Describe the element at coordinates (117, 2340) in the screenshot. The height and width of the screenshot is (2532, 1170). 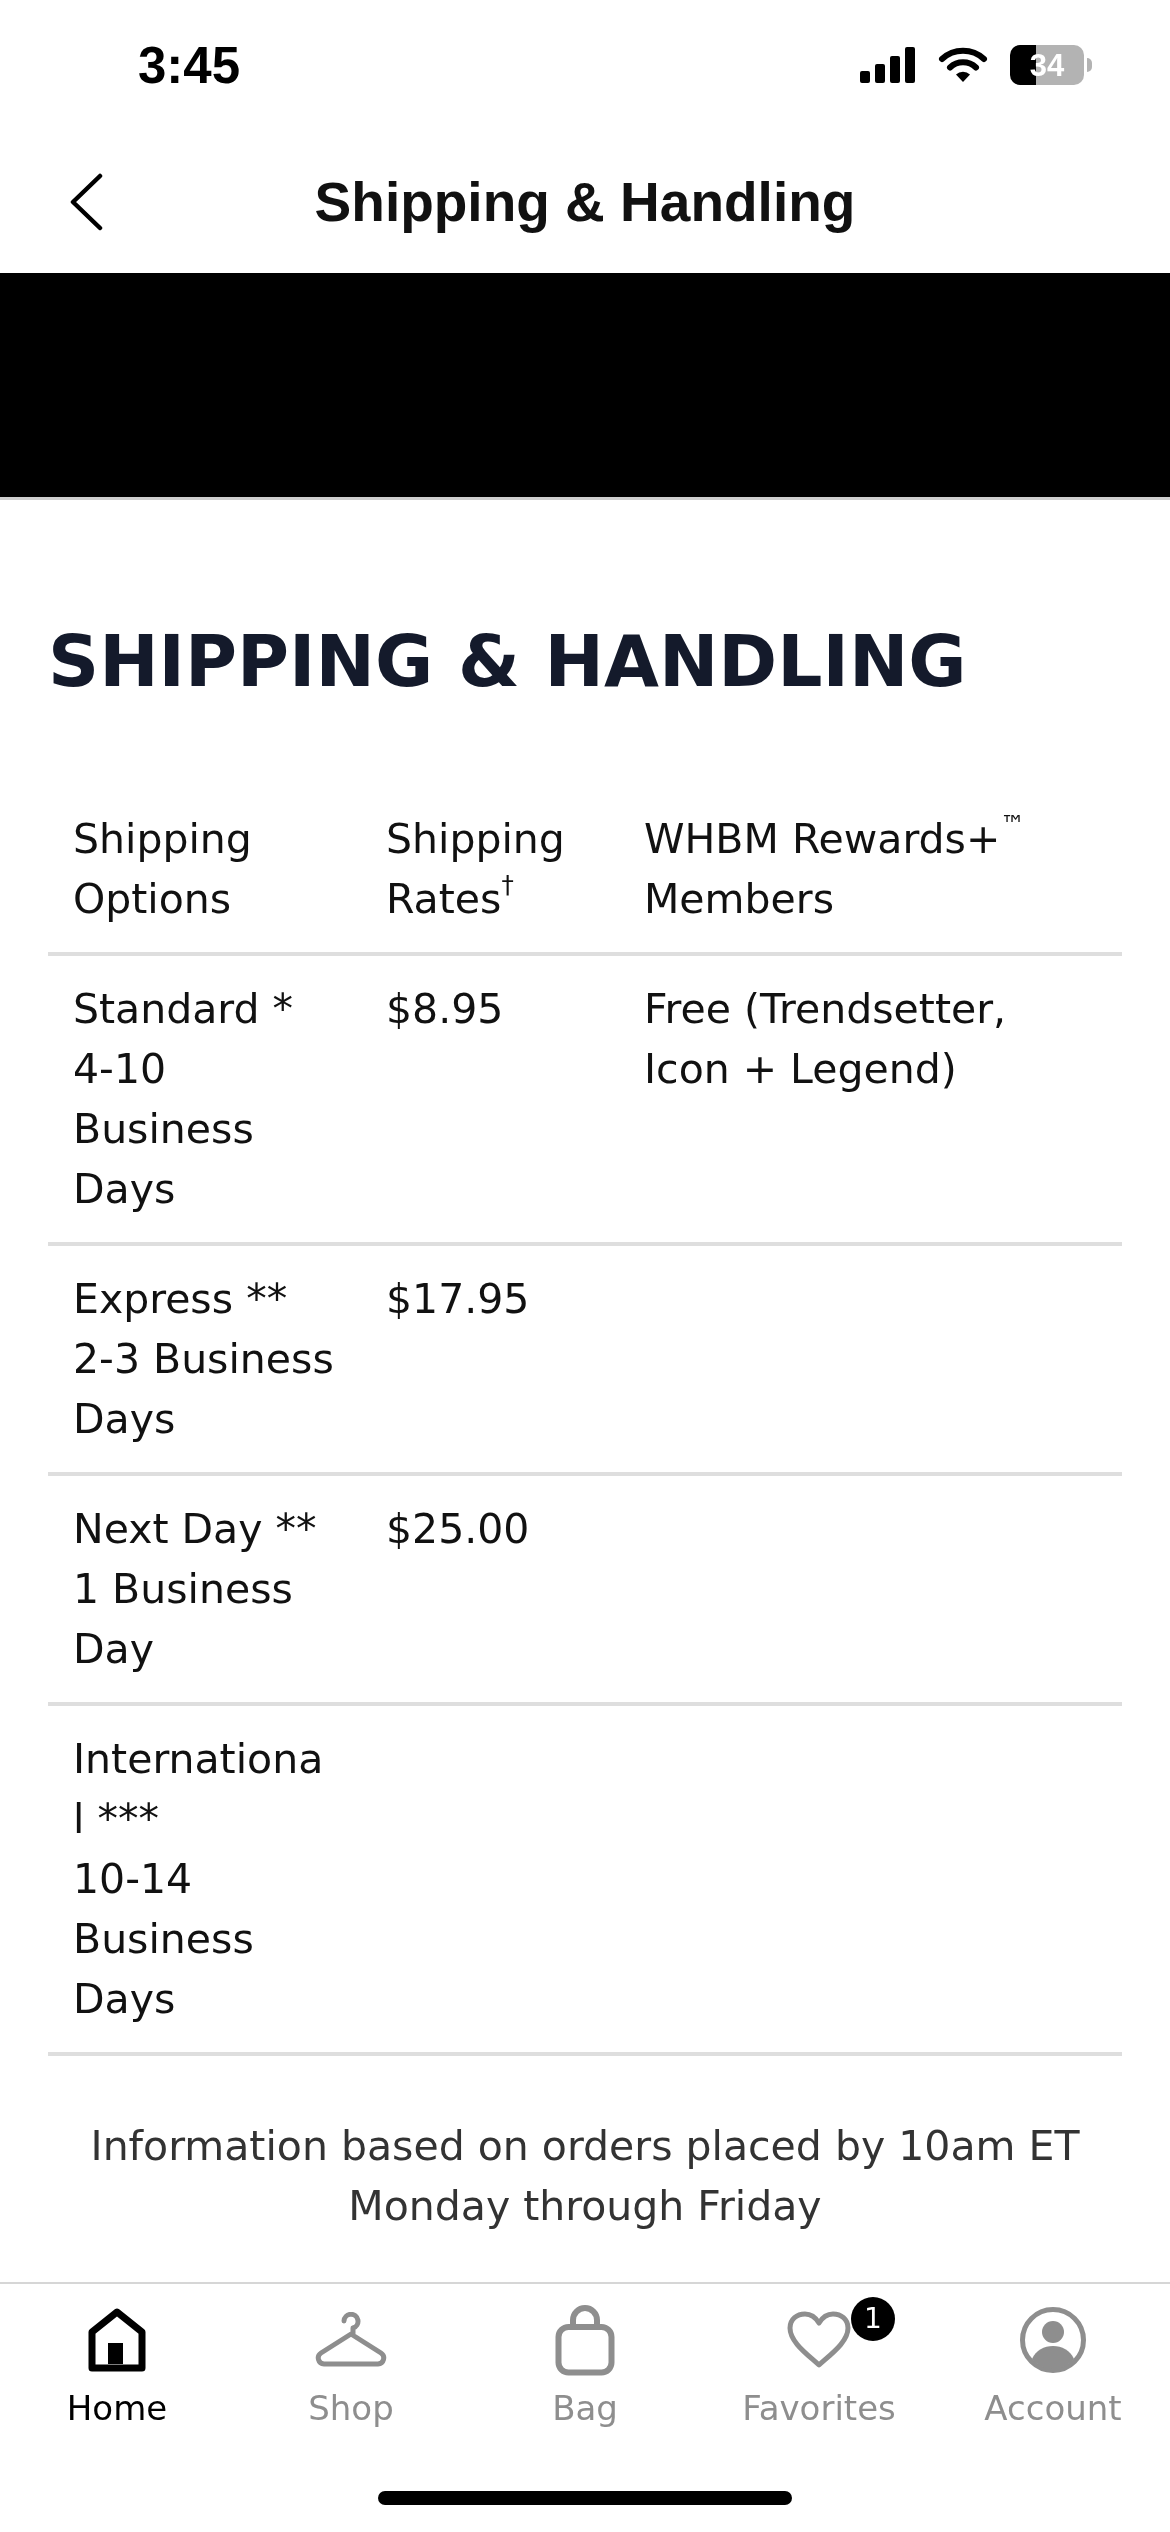
I see `house-icon` at that location.